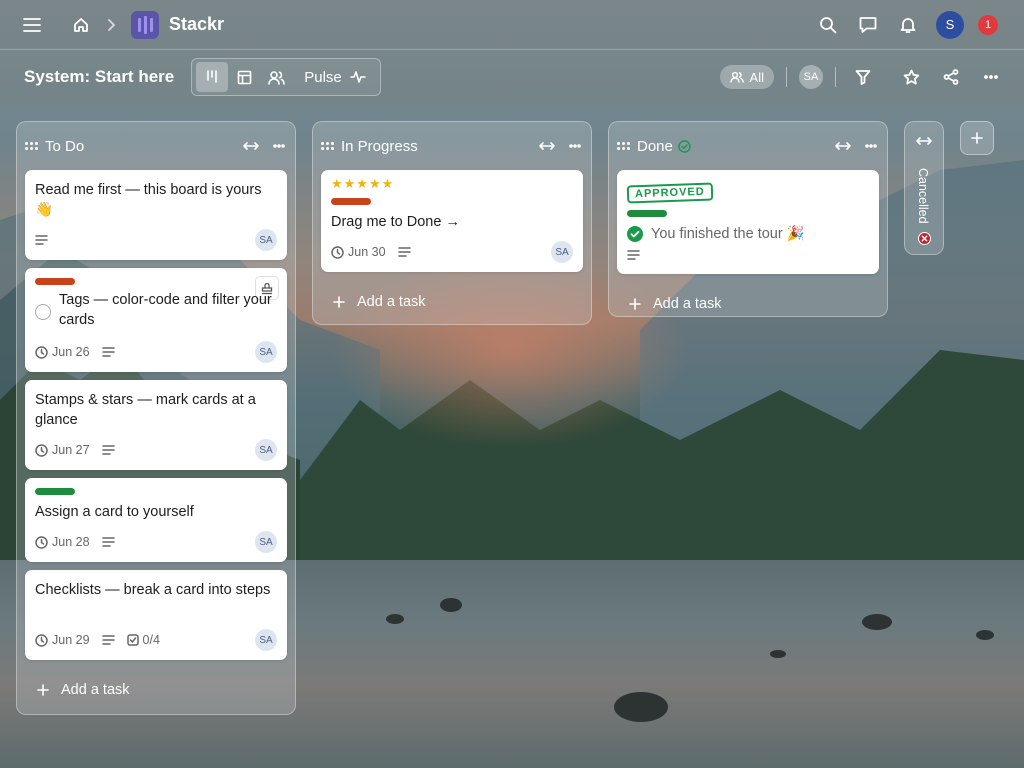 The height and width of the screenshot is (768, 1024). What do you see at coordinates (811, 77) in the screenshot?
I see `member-avatar: SA` at bounding box center [811, 77].